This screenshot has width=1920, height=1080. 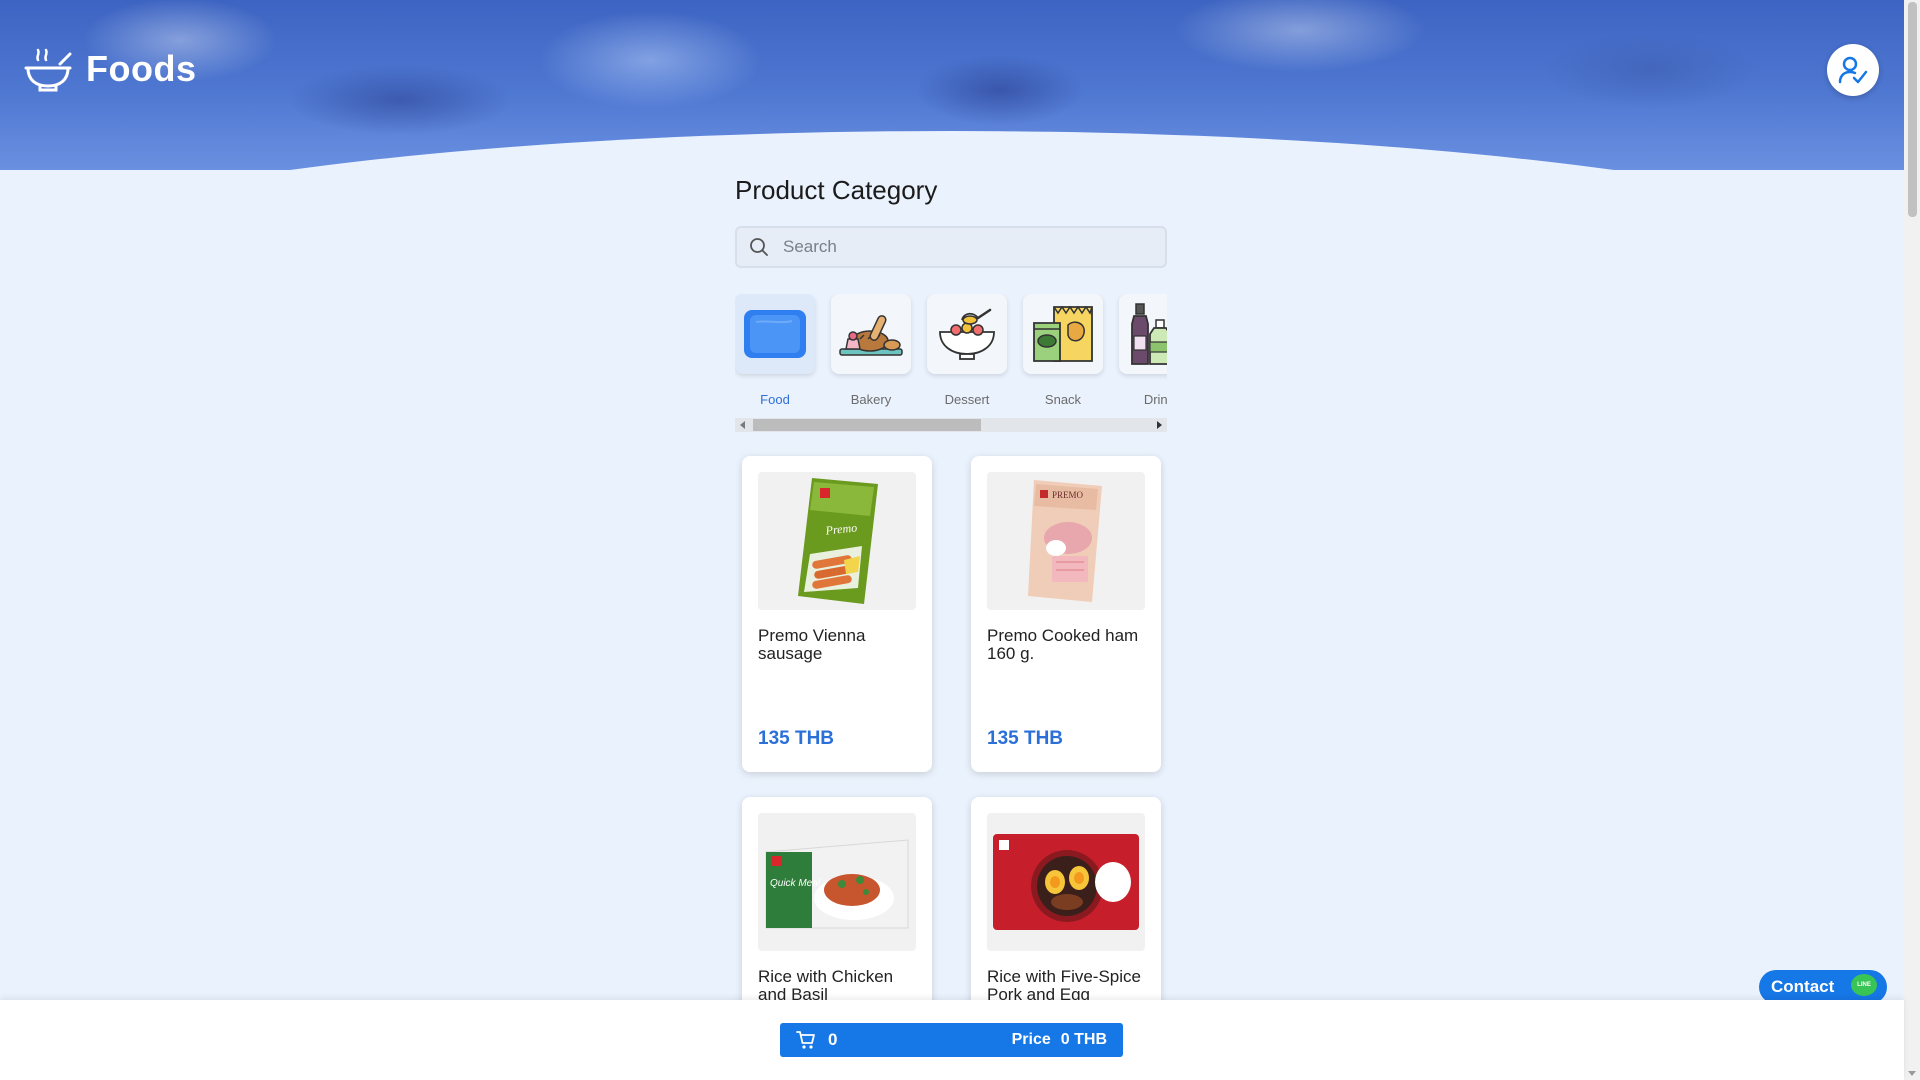 I want to click on category-label: Food, so click(x=775, y=399).